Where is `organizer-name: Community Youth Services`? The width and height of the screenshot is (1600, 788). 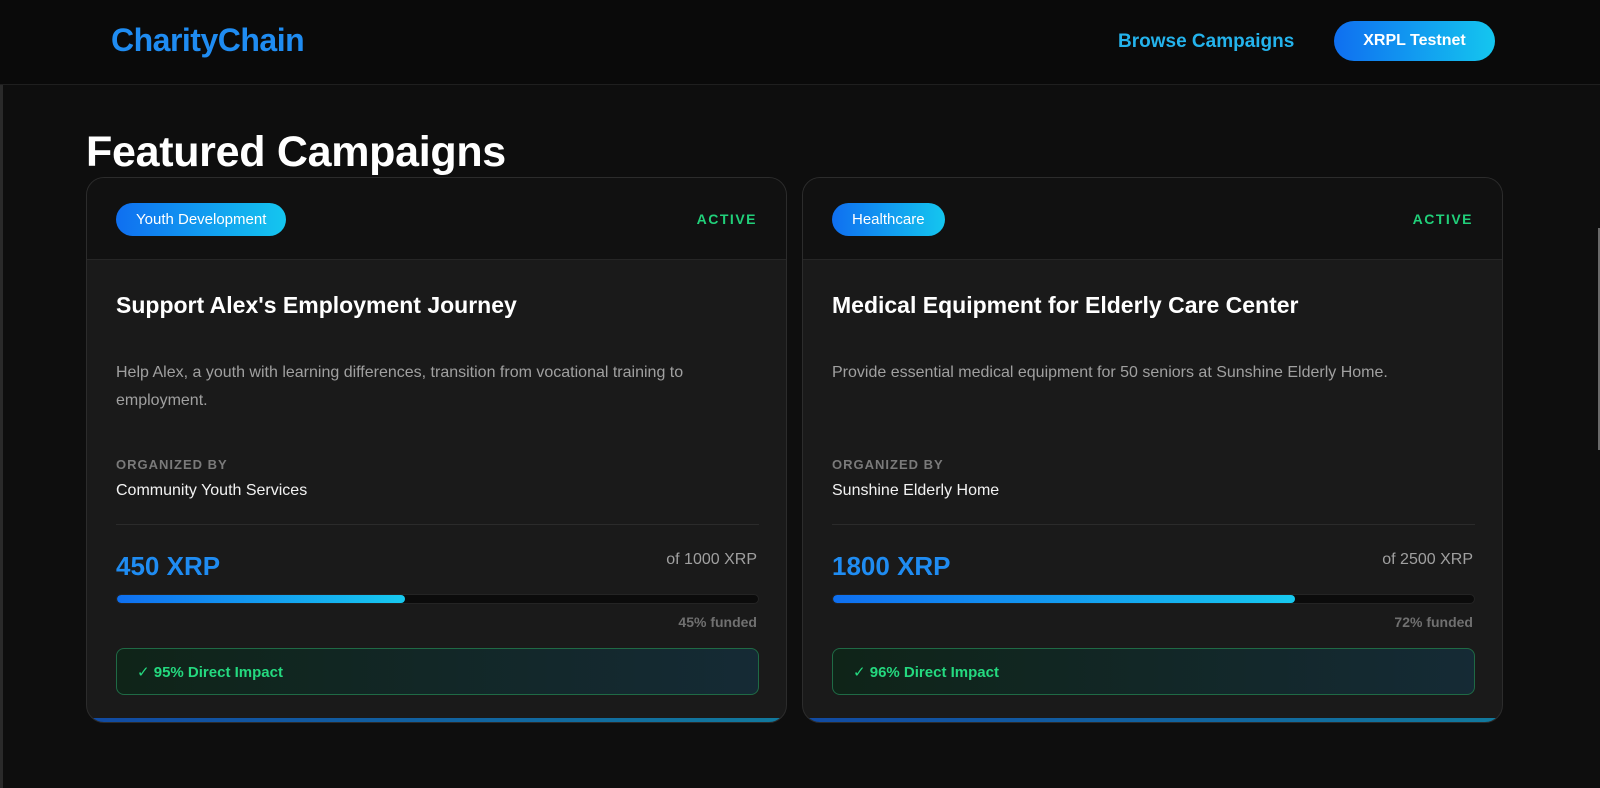 organizer-name: Community Youth Services is located at coordinates (212, 490).